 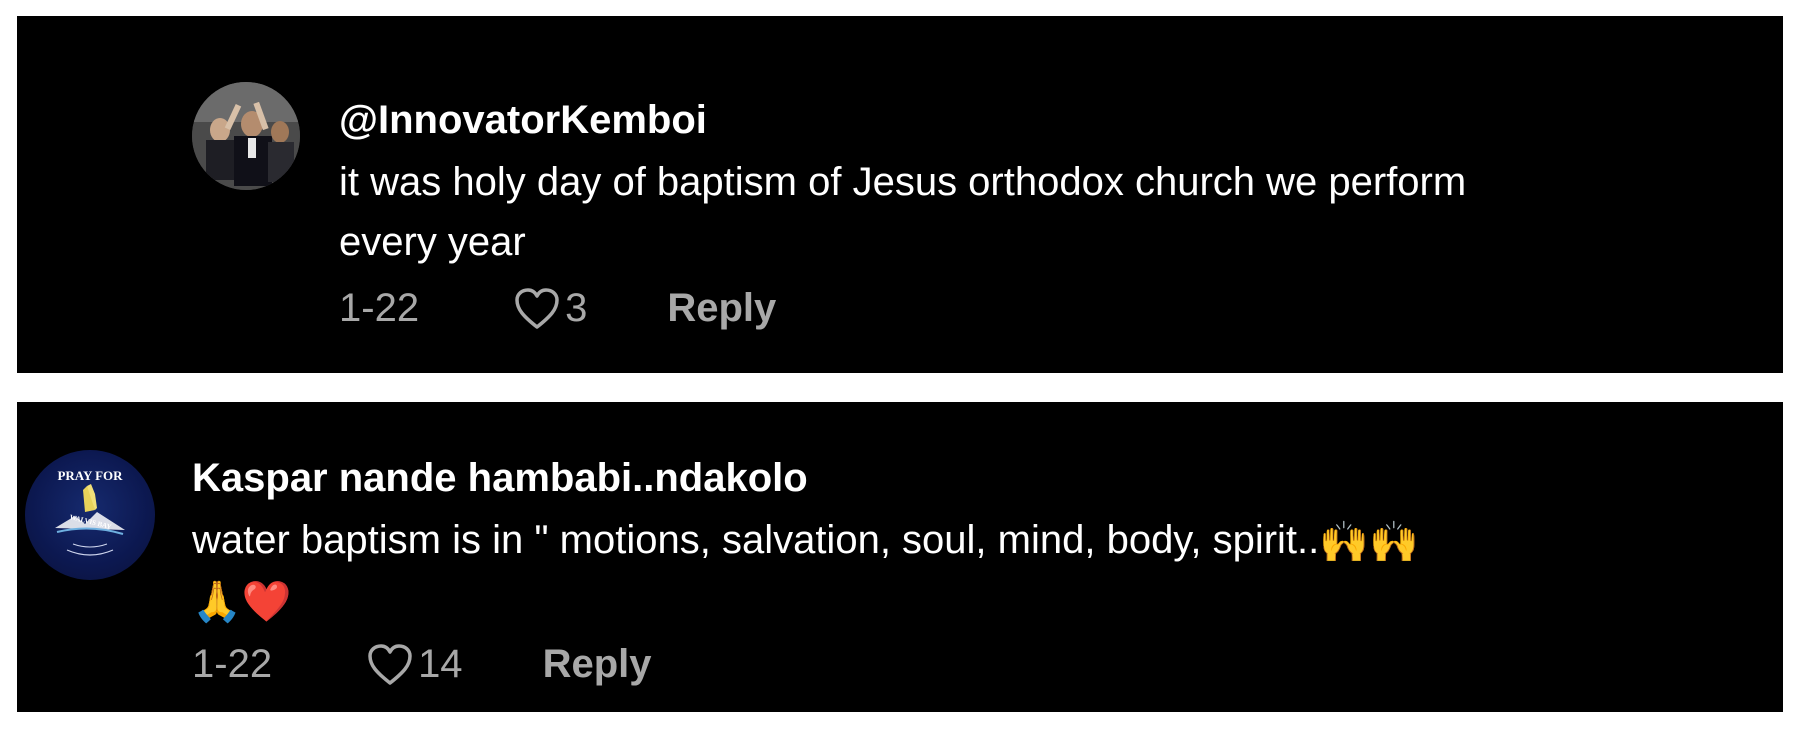 I want to click on like-count: 3, so click(x=576, y=308).